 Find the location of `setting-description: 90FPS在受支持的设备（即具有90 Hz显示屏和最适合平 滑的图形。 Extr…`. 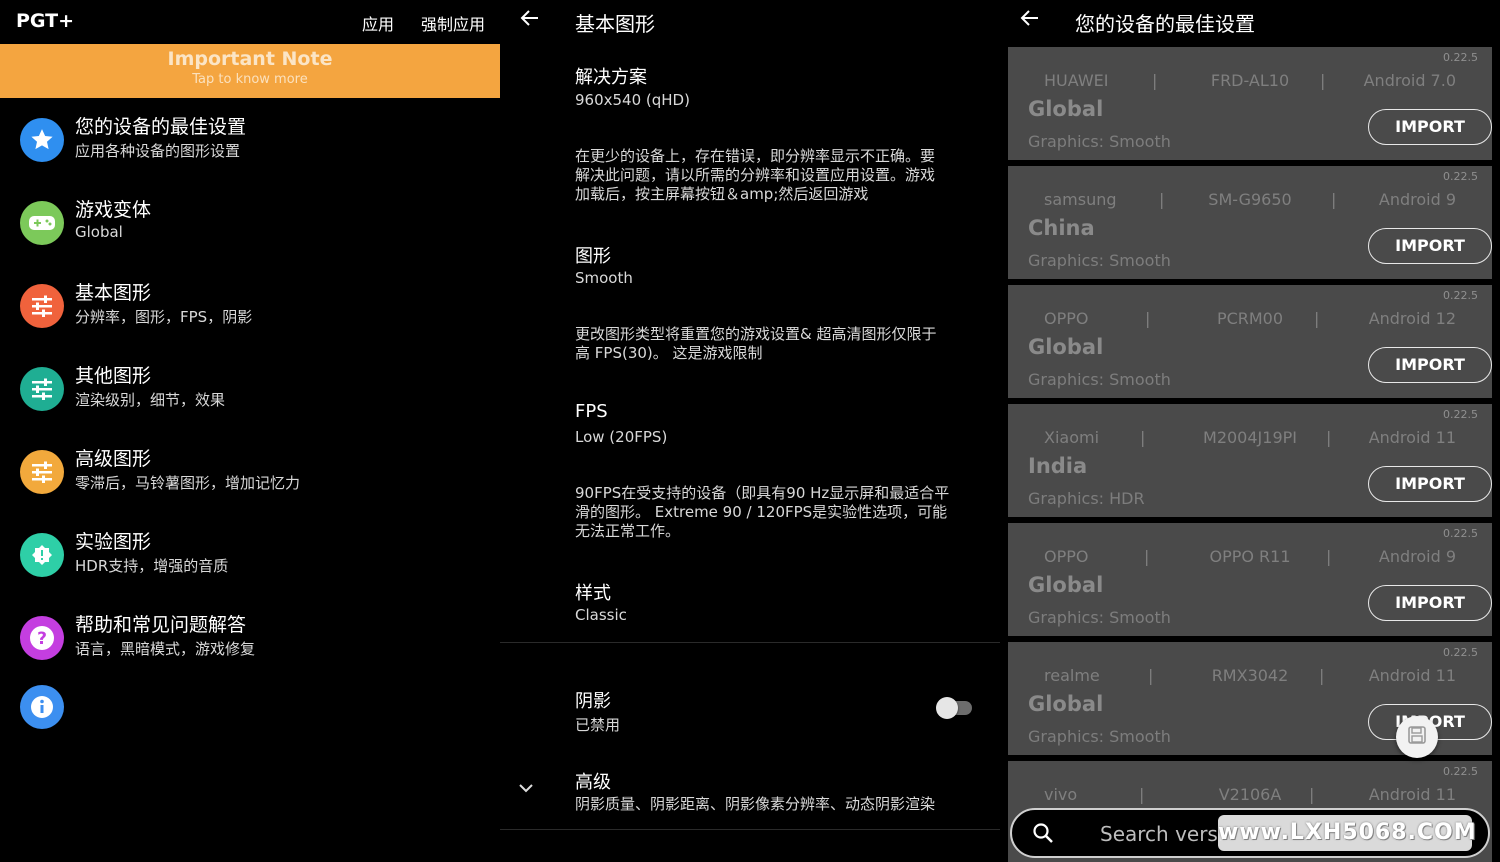

setting-description: 90FPS在受支持的设备（即具有90 Hz显示屏和最适合平 滑的图形。 Extr… is located at coordinates (762, 512).